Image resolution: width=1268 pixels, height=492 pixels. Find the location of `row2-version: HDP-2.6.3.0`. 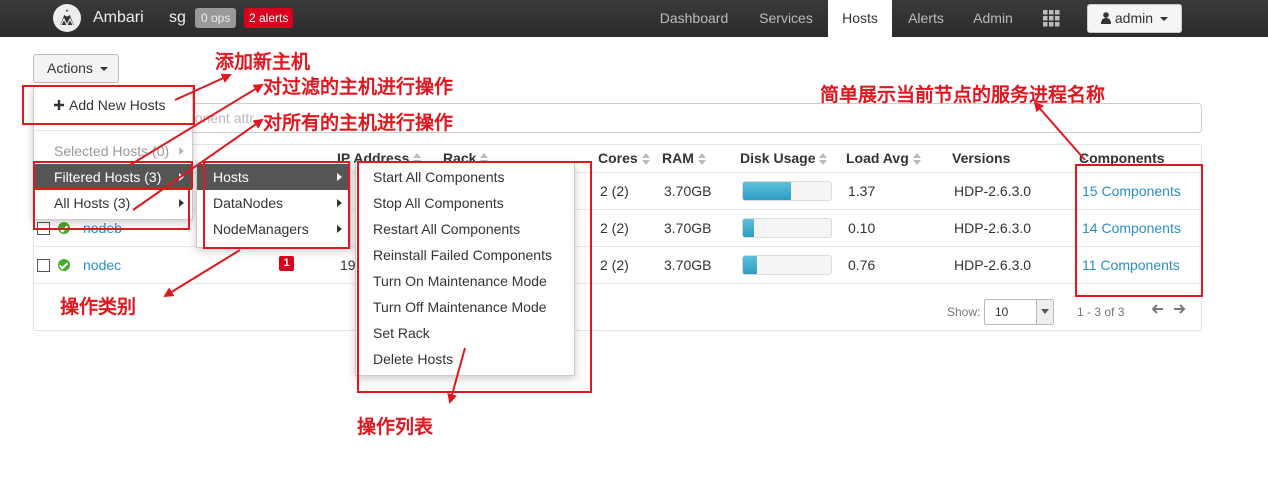

row2-version: HDP-2.6.3.0 is located at coordinates (993, 228).